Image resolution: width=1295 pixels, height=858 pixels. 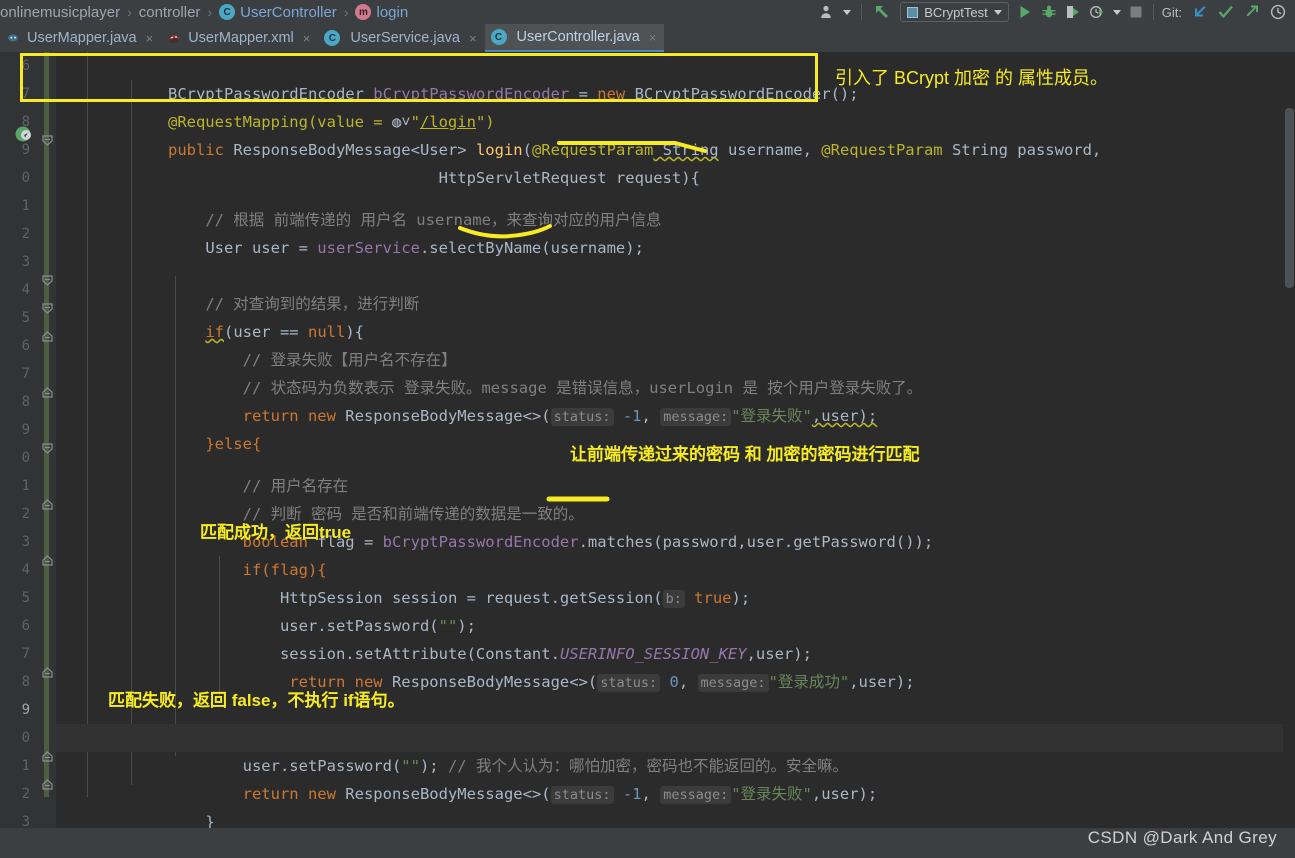 I want to click on code-line-if-user-null: if(user == null){, so click(x=210, y=315).